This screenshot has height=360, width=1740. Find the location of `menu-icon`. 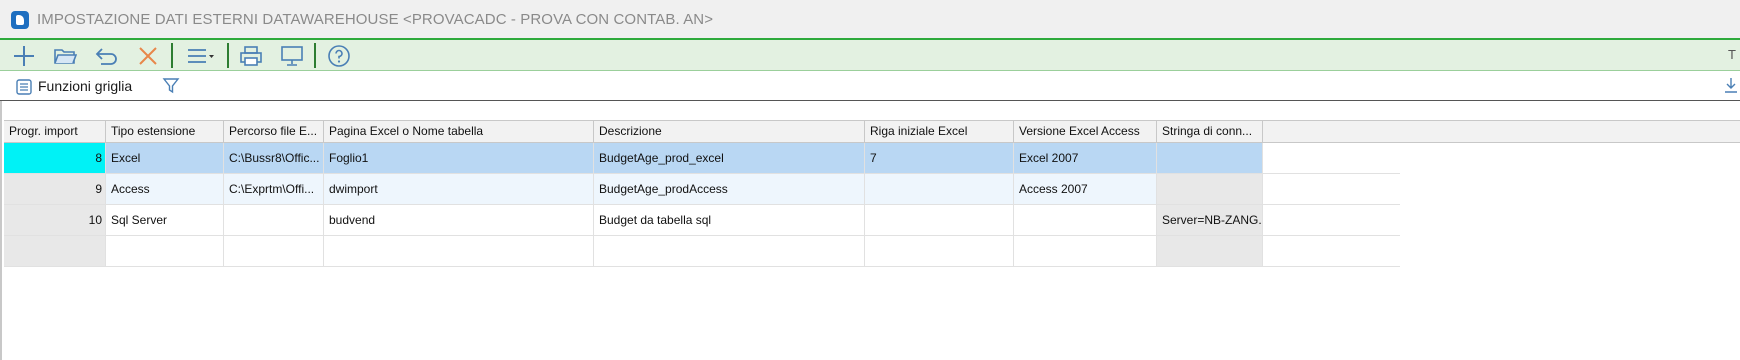

menu-icon is located at coordinates (201, 56).